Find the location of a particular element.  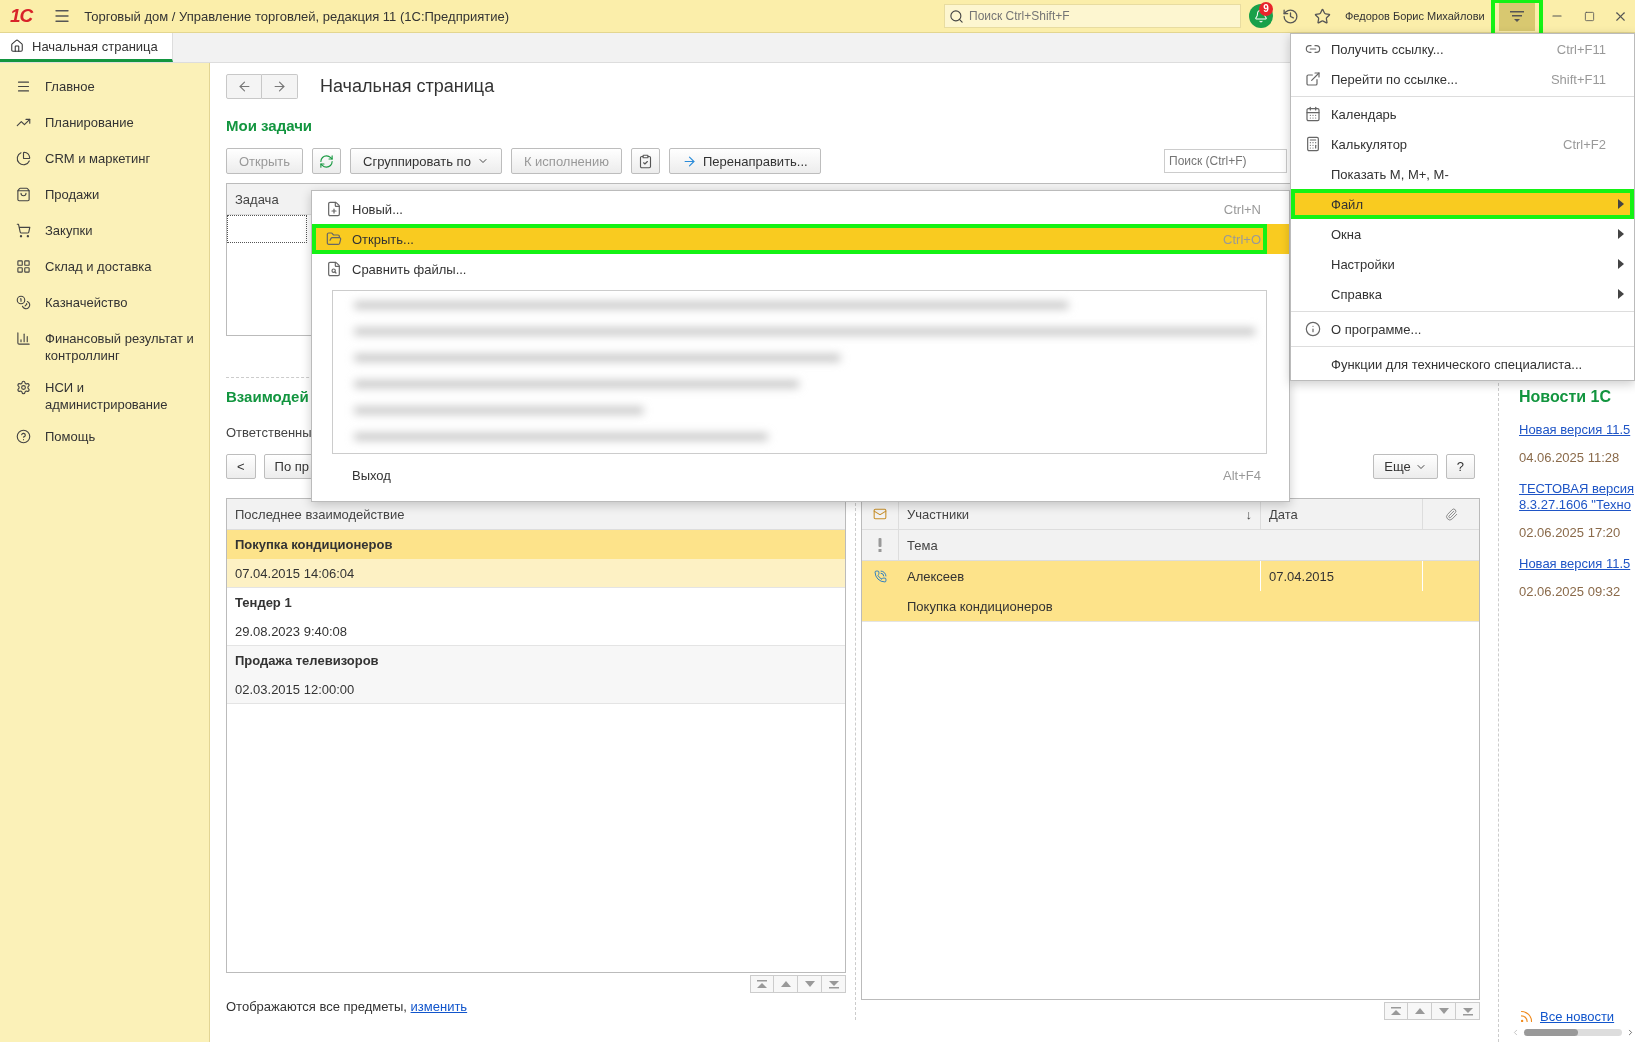

notifications-button: 9 is located at coordinates (1261, 16).